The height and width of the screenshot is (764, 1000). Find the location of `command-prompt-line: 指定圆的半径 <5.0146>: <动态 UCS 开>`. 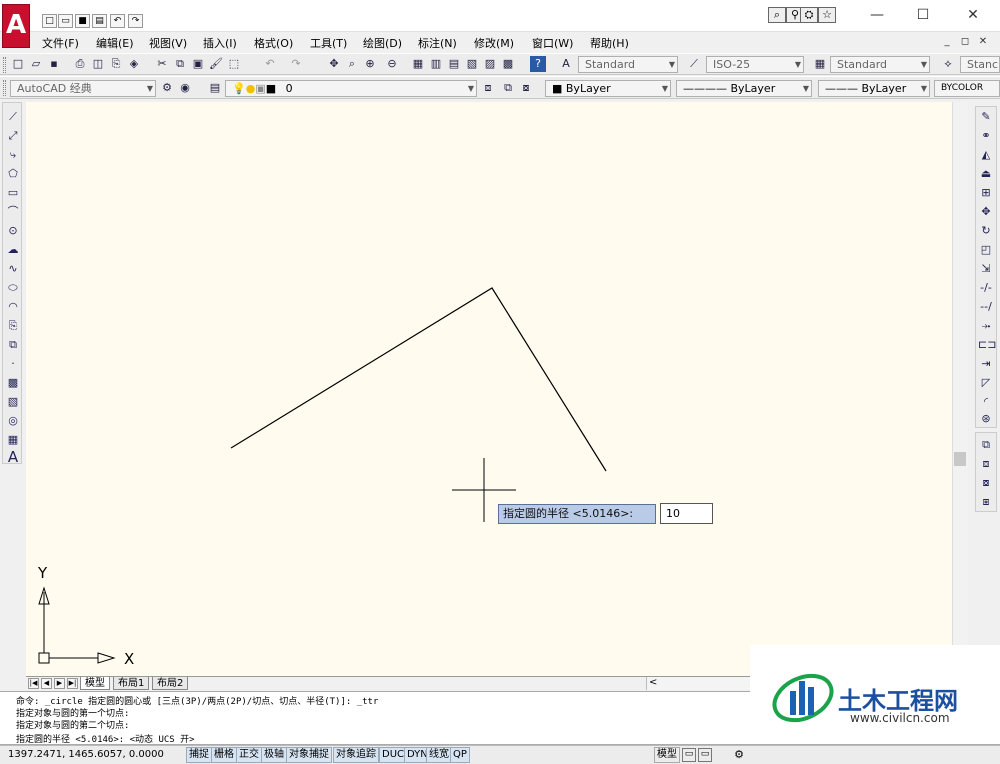

command-prompt-line: 指定圆的半径 <5.0146>: <动态 UCS 开> is located at coordinates (105, 738).